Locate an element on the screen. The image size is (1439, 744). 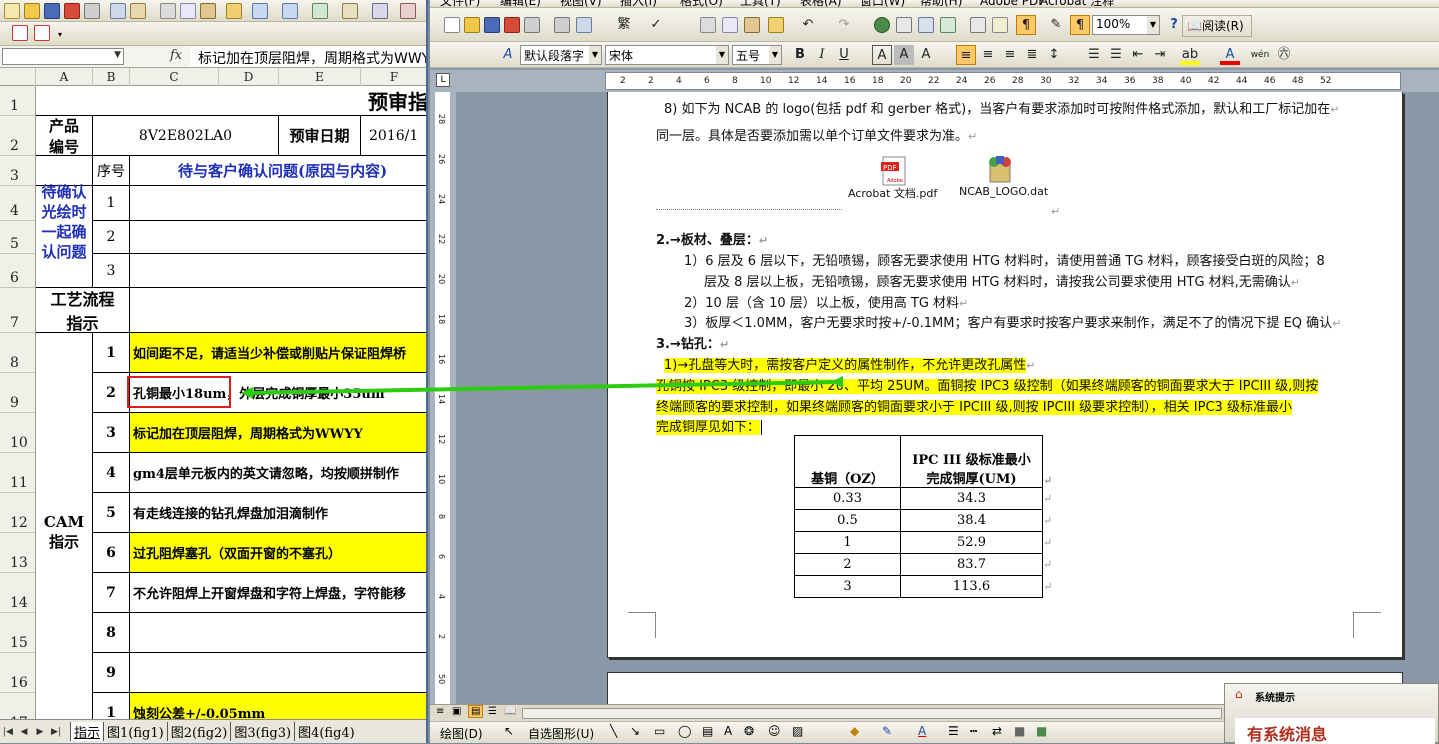
cut-icon is located at coordinates (168, 11).